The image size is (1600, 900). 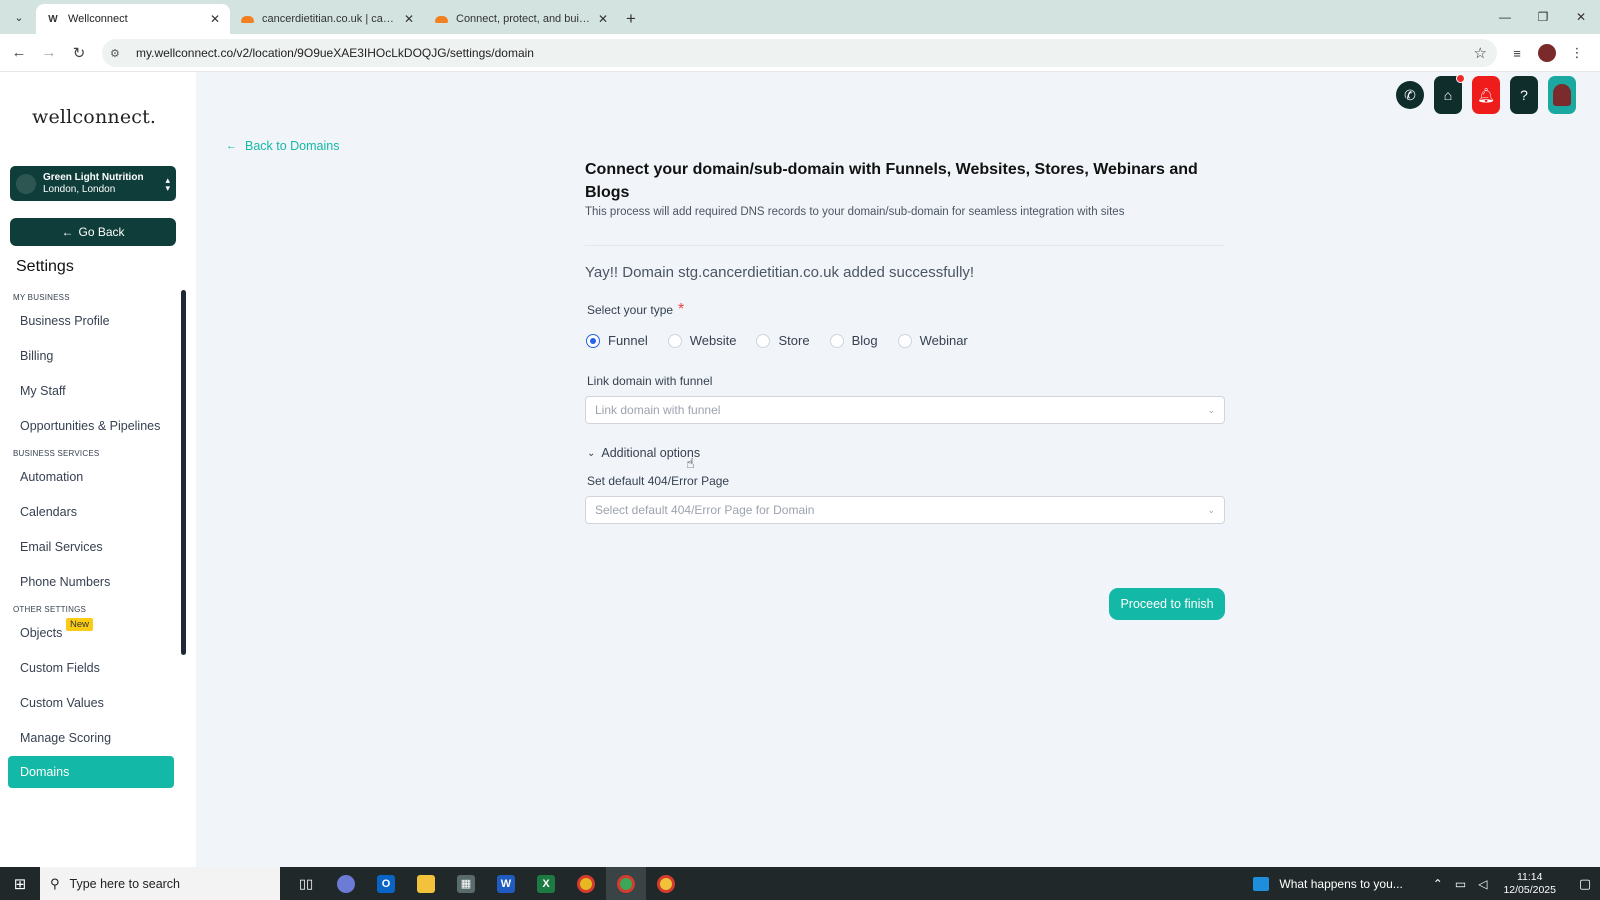 What do you see at coordinates (90, 668) in the screenshot?
I see `sidebar-item-custom-fields: Custom Fields` at bounding box center [90, 668].